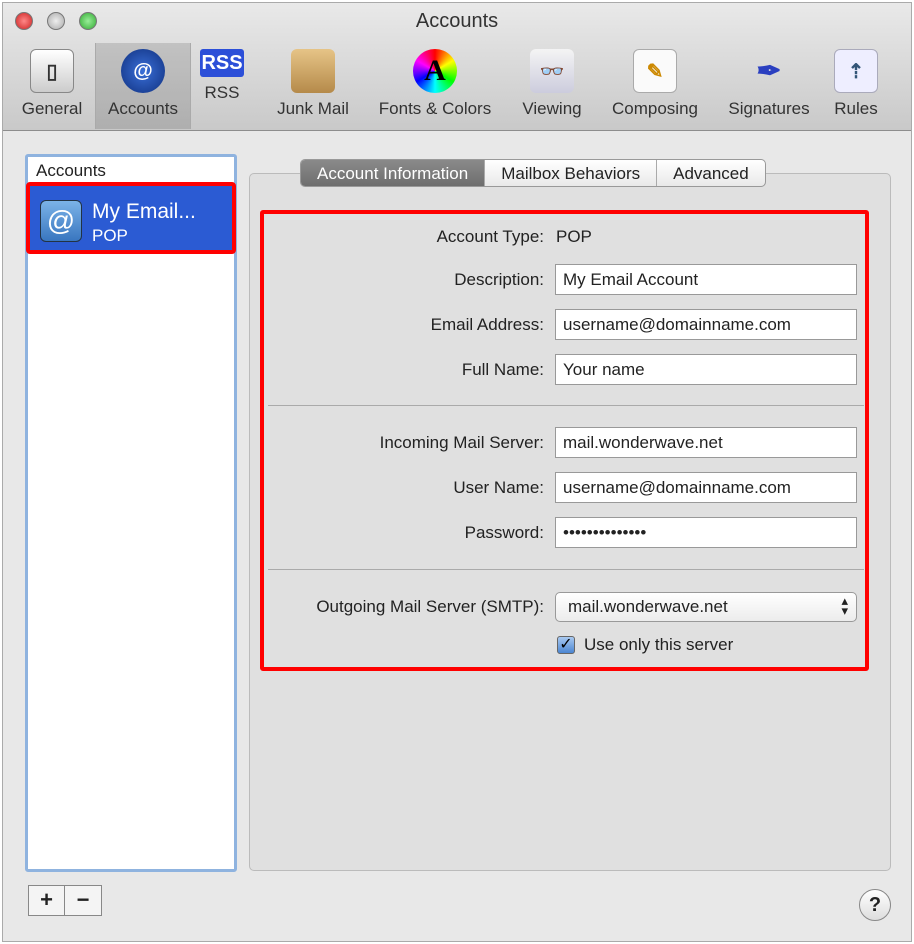  What do you see at coordinates (222, 92) in the screenshot?
I see `toolbar-label: RSS` at bounding box center [222, 92].